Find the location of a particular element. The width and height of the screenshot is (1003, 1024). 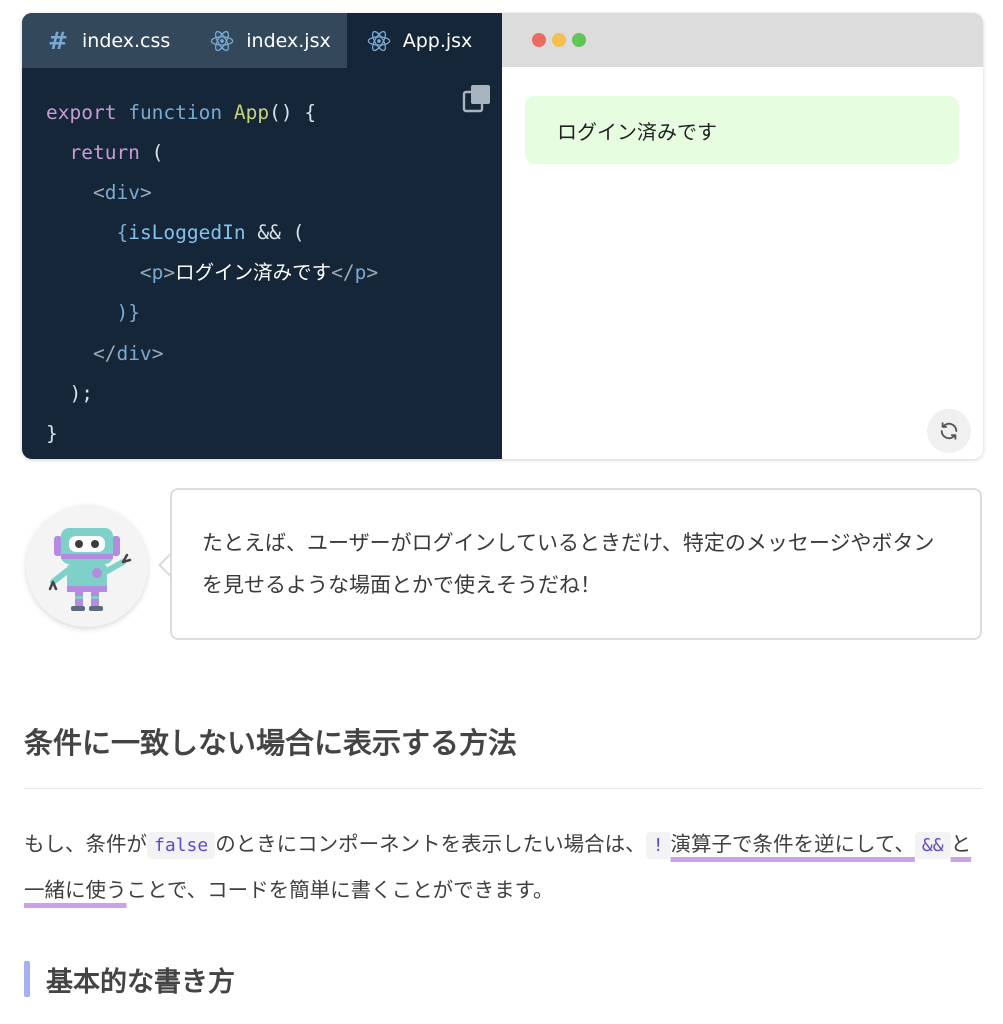

tab-label: App.jsx is located at coordinates (437, 40).